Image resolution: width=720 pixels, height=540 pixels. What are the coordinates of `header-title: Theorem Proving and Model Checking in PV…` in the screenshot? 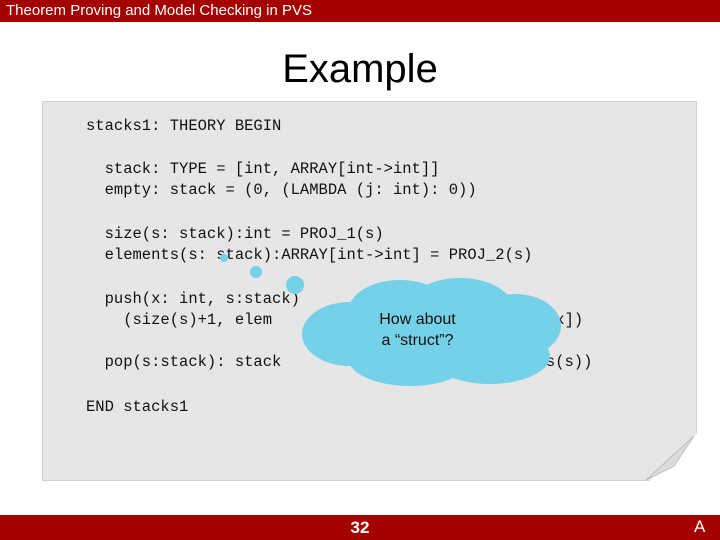 It's located at (159, 10).